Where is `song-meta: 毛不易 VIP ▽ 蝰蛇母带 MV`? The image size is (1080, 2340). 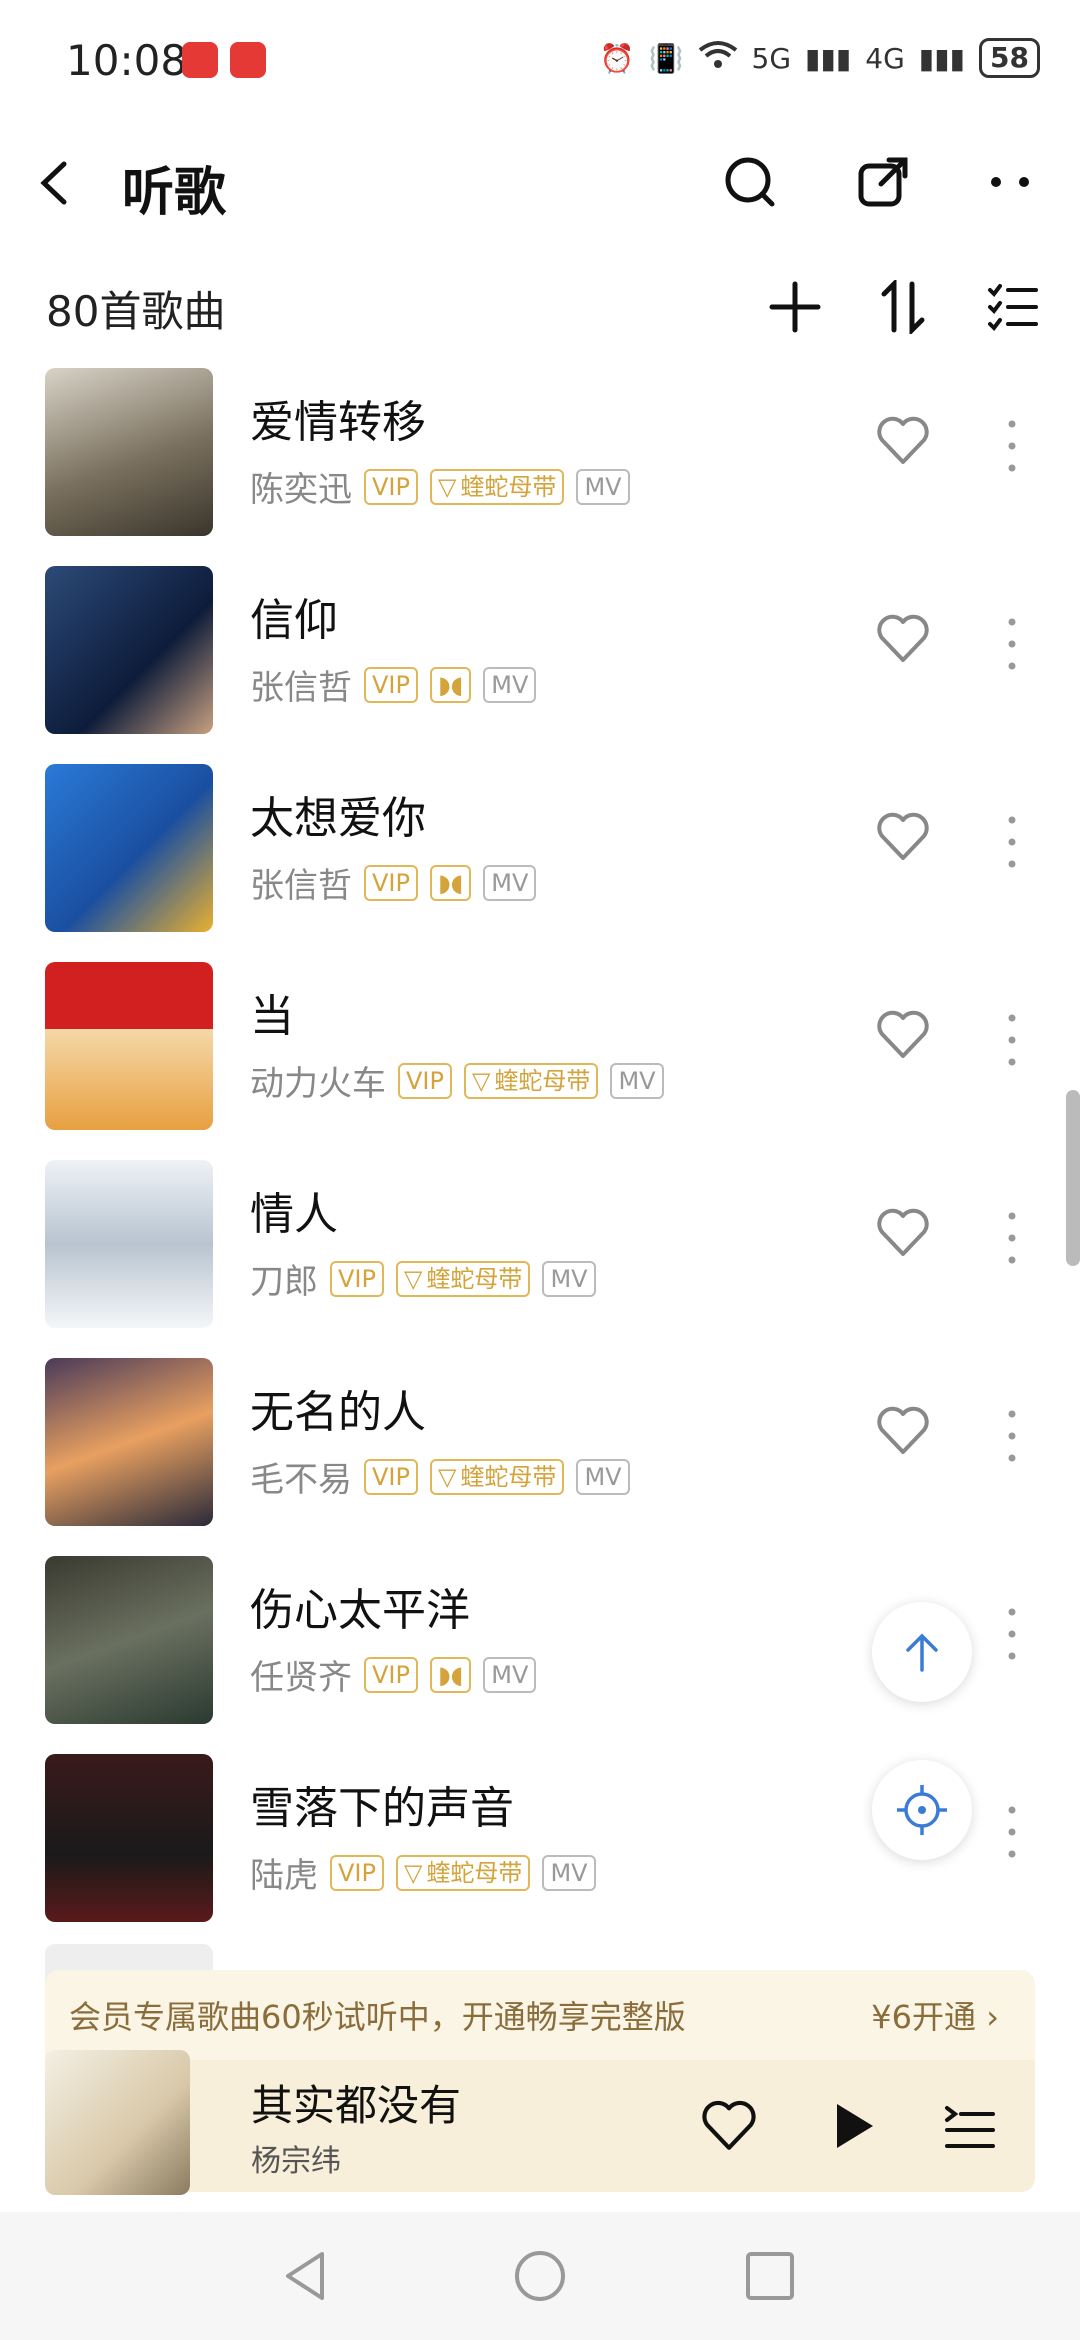
song-meta: 毛不易 VIP ▽ 蝰蛇母带 MV is located at coordinates (440, 1476).